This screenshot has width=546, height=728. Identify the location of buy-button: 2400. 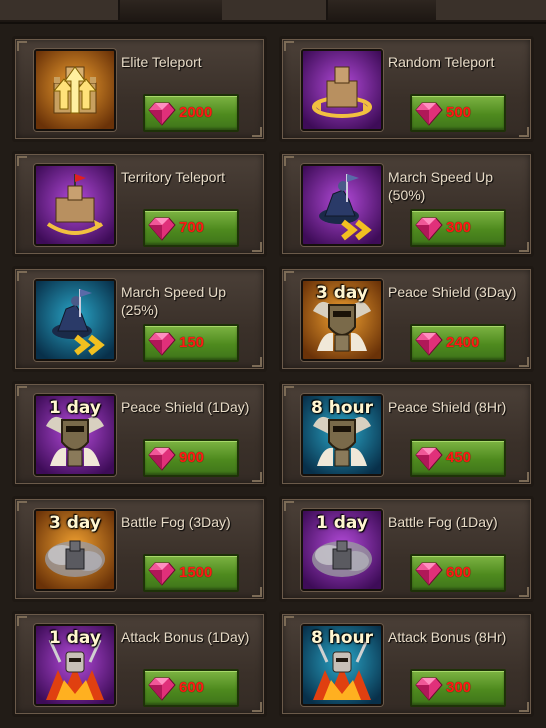
(458, 343).